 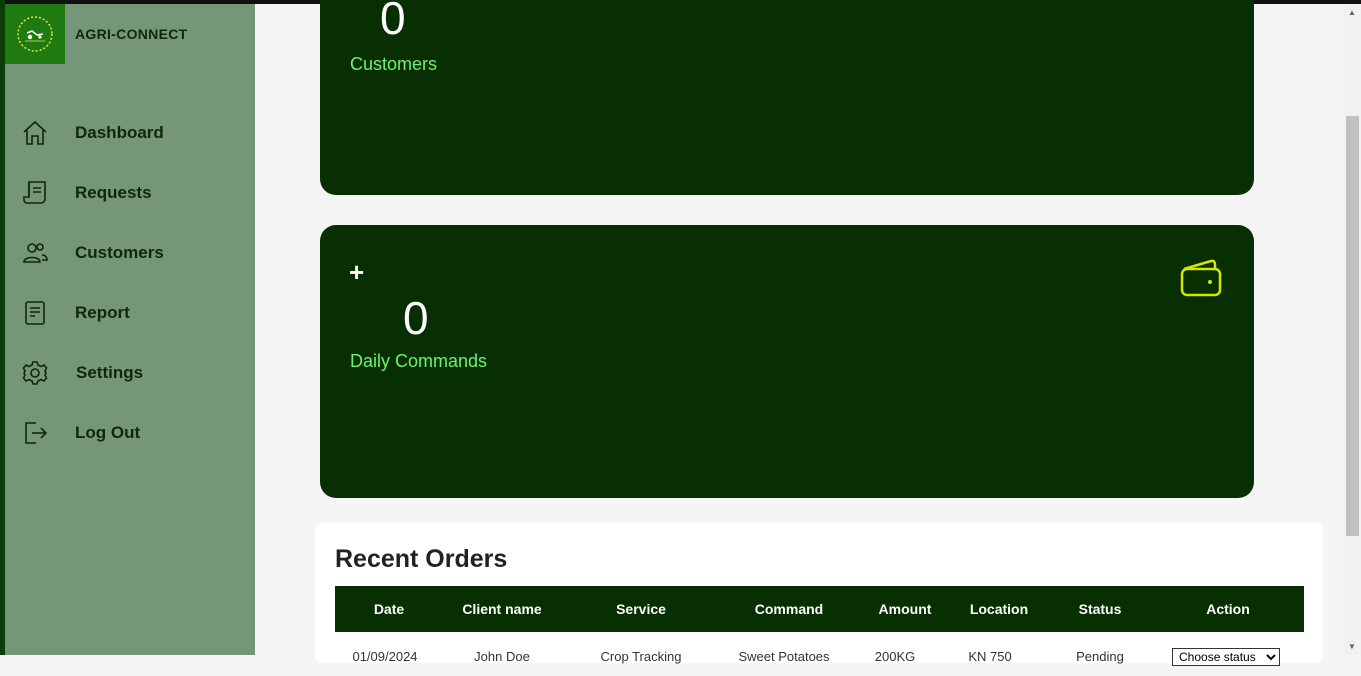 I want to click on logout-icon, so click(x=35, y=433).